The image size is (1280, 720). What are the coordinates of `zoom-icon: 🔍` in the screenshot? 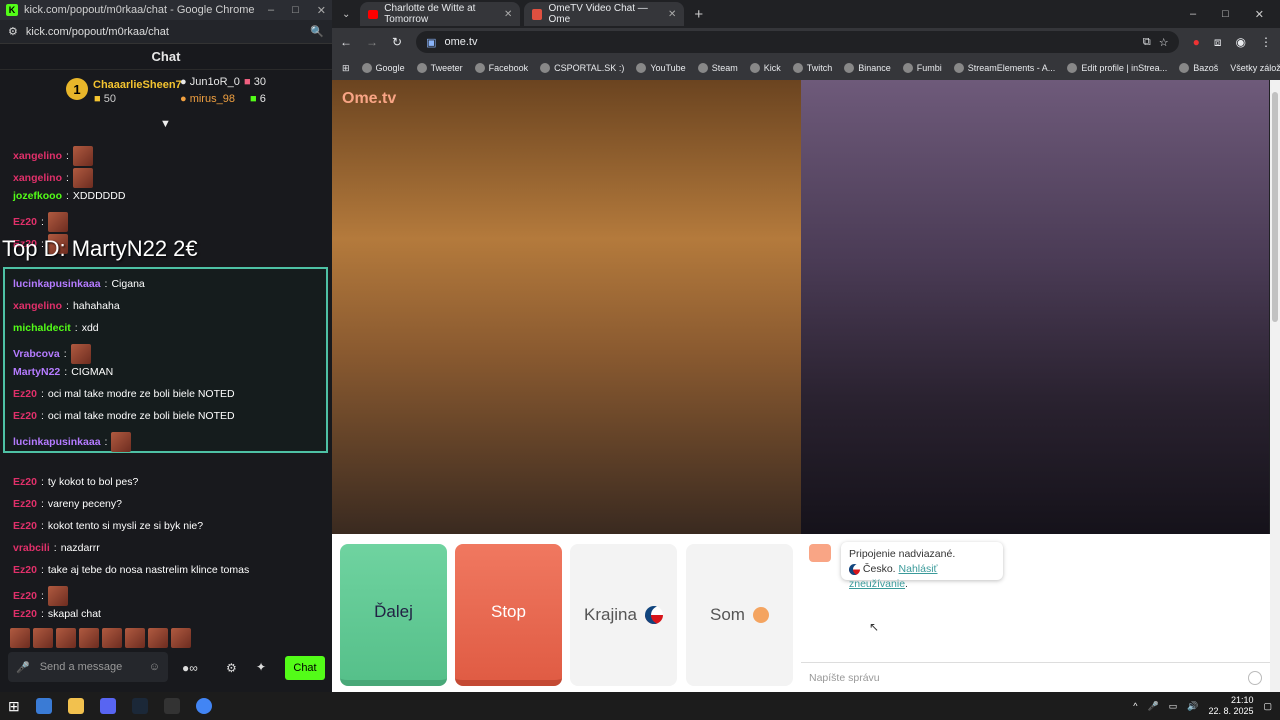 It's located at (317, 31).